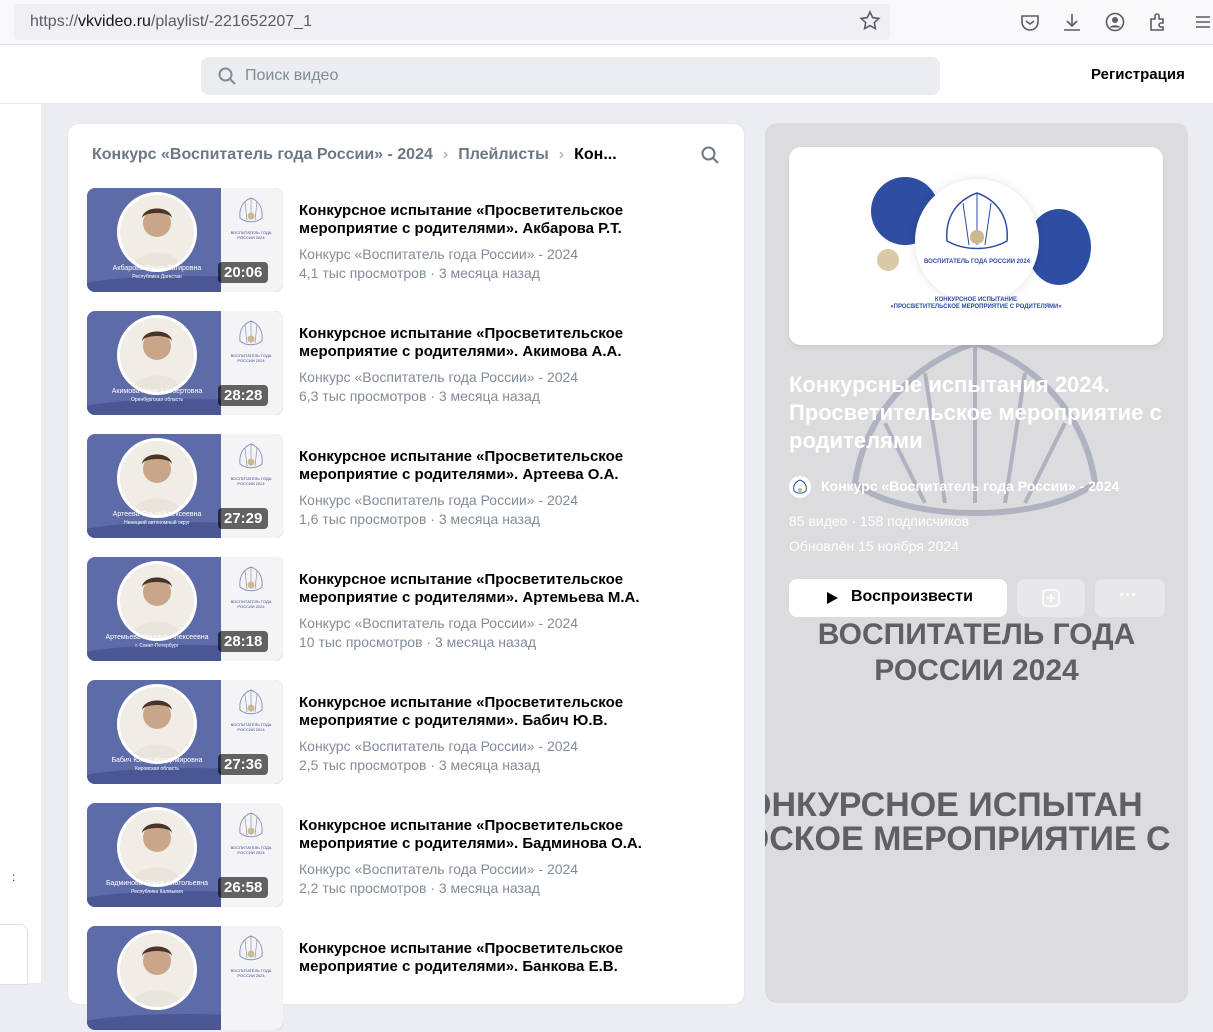 The height and width of the screenshot is (1032, 1213). I want to click on play-button: Воспроизвести, so click(898, 598).